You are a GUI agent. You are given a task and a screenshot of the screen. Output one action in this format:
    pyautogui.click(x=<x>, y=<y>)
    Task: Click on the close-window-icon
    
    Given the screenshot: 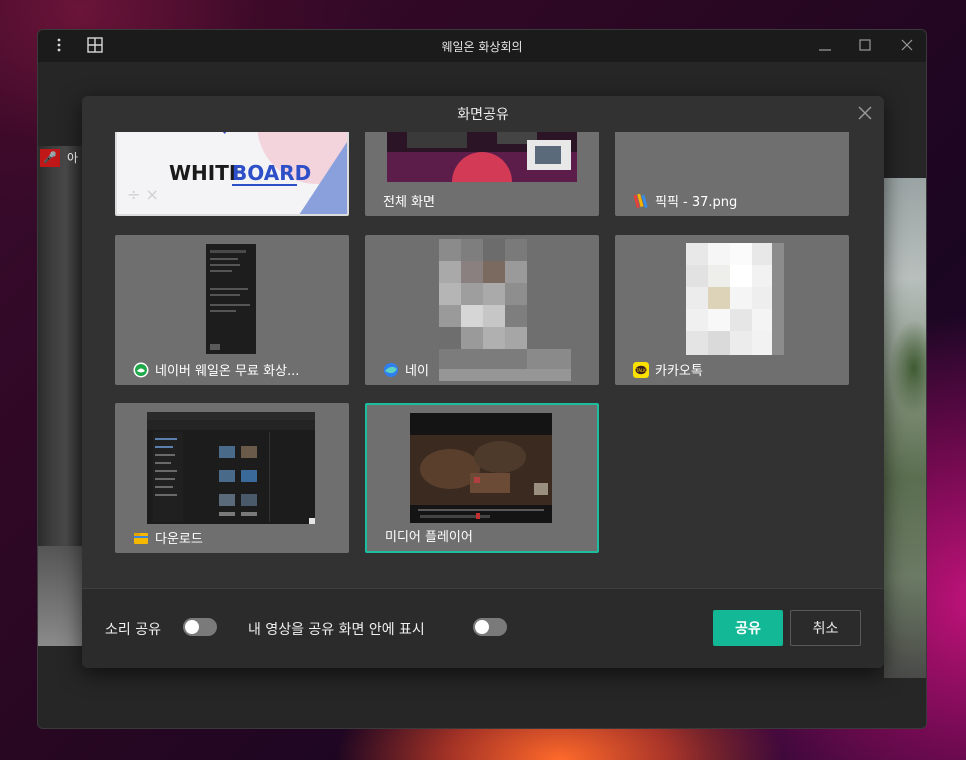 What is the action you would take?
    pyautogui.click(x=907, y=45)
    